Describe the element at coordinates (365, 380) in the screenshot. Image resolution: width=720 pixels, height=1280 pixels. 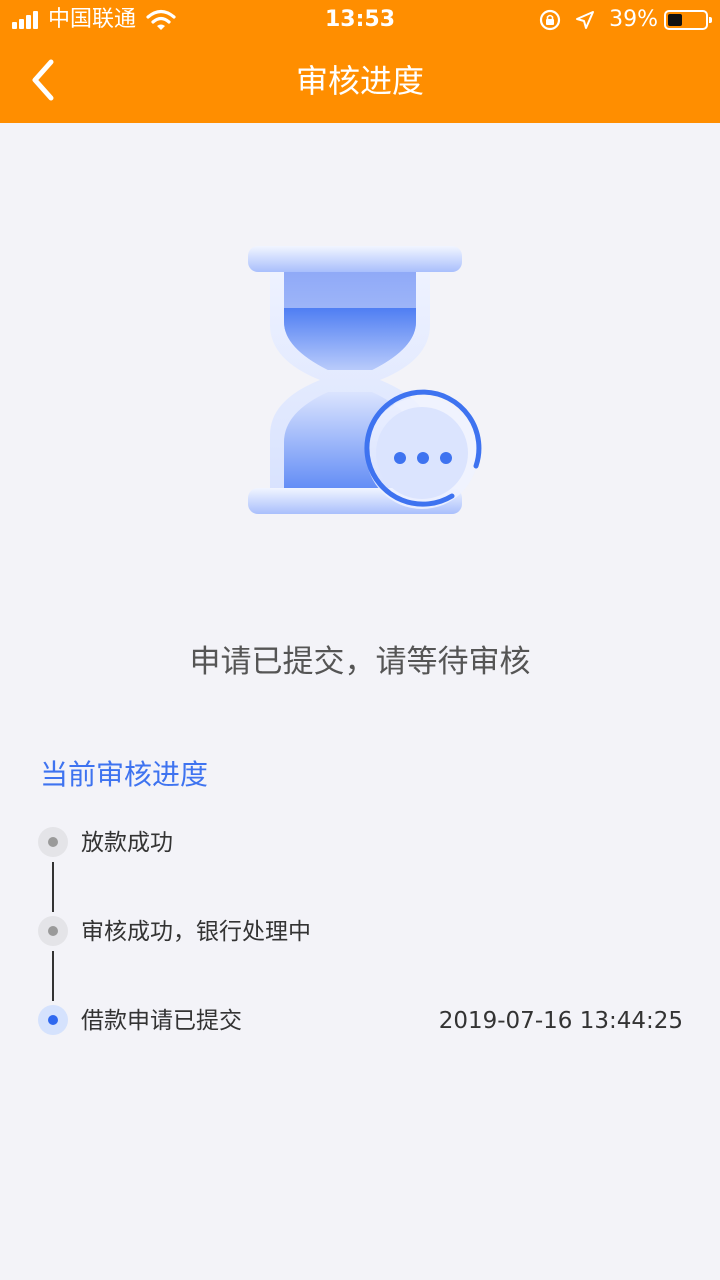
I see `hourglass-pending-icon` at that location.